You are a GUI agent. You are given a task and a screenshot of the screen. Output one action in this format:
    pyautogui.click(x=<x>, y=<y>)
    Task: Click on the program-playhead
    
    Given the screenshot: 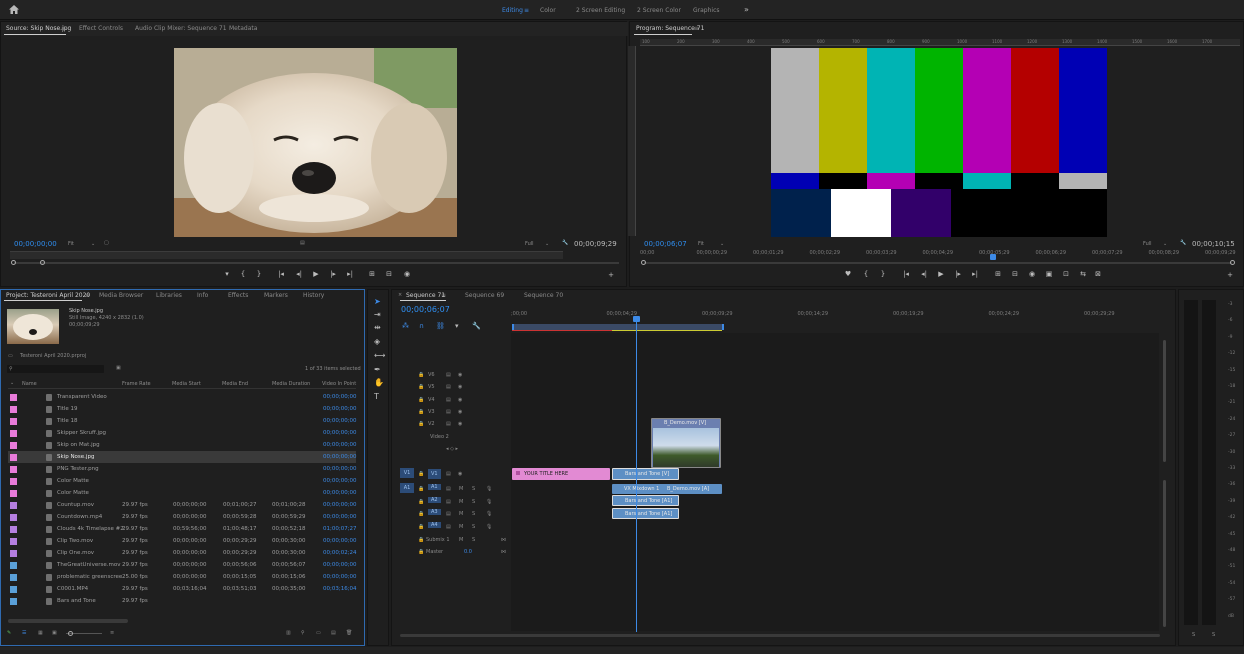 What is the action you would take?
    pyautogui.click(x=993, y=257)
    